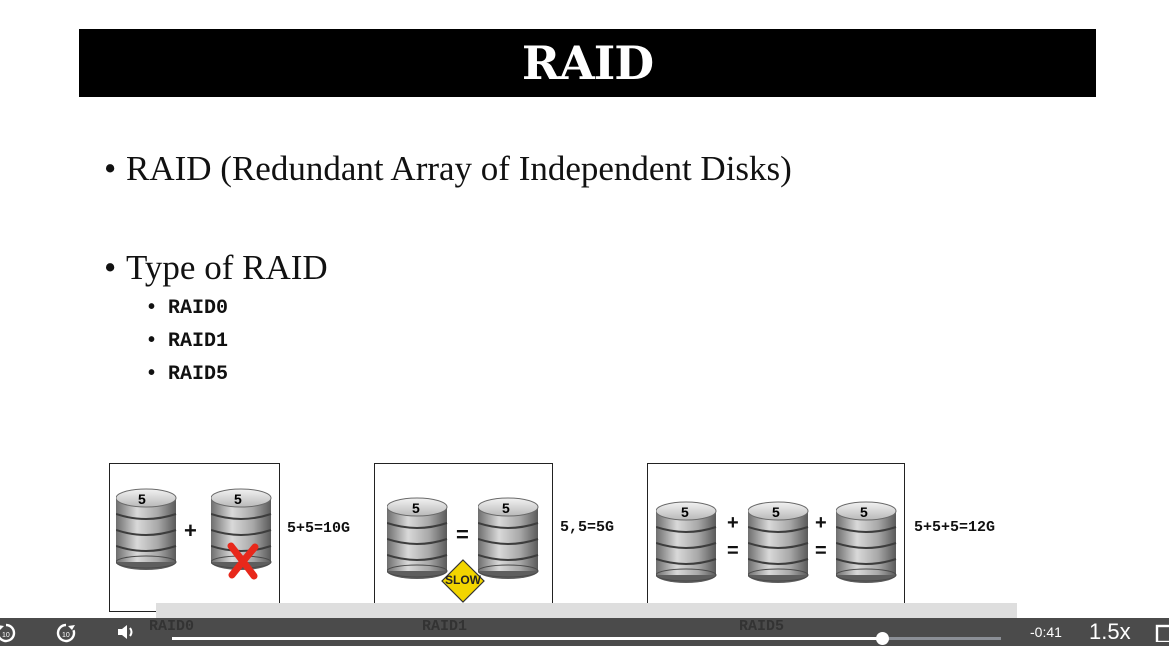 This screenshot has height=646, width=1169. Describe the element at coordinates (127, 632) in the screenshot. I see `volume-icon` at that location.